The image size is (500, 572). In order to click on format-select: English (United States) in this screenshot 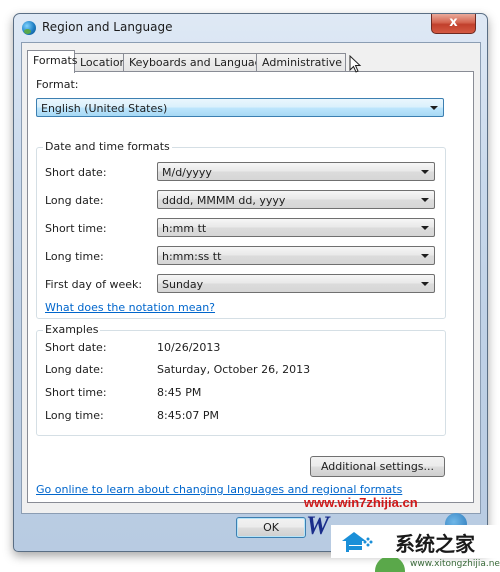, I will do `click(240, 107)`.